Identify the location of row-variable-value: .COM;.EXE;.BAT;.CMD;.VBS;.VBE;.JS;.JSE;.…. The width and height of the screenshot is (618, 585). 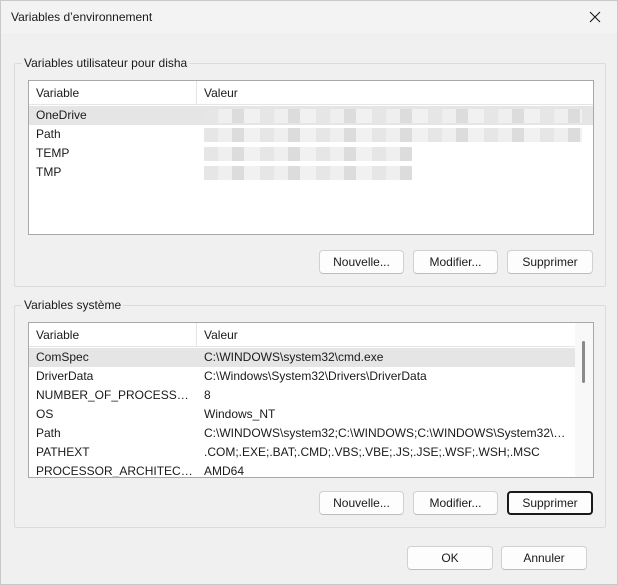
(372, 452).